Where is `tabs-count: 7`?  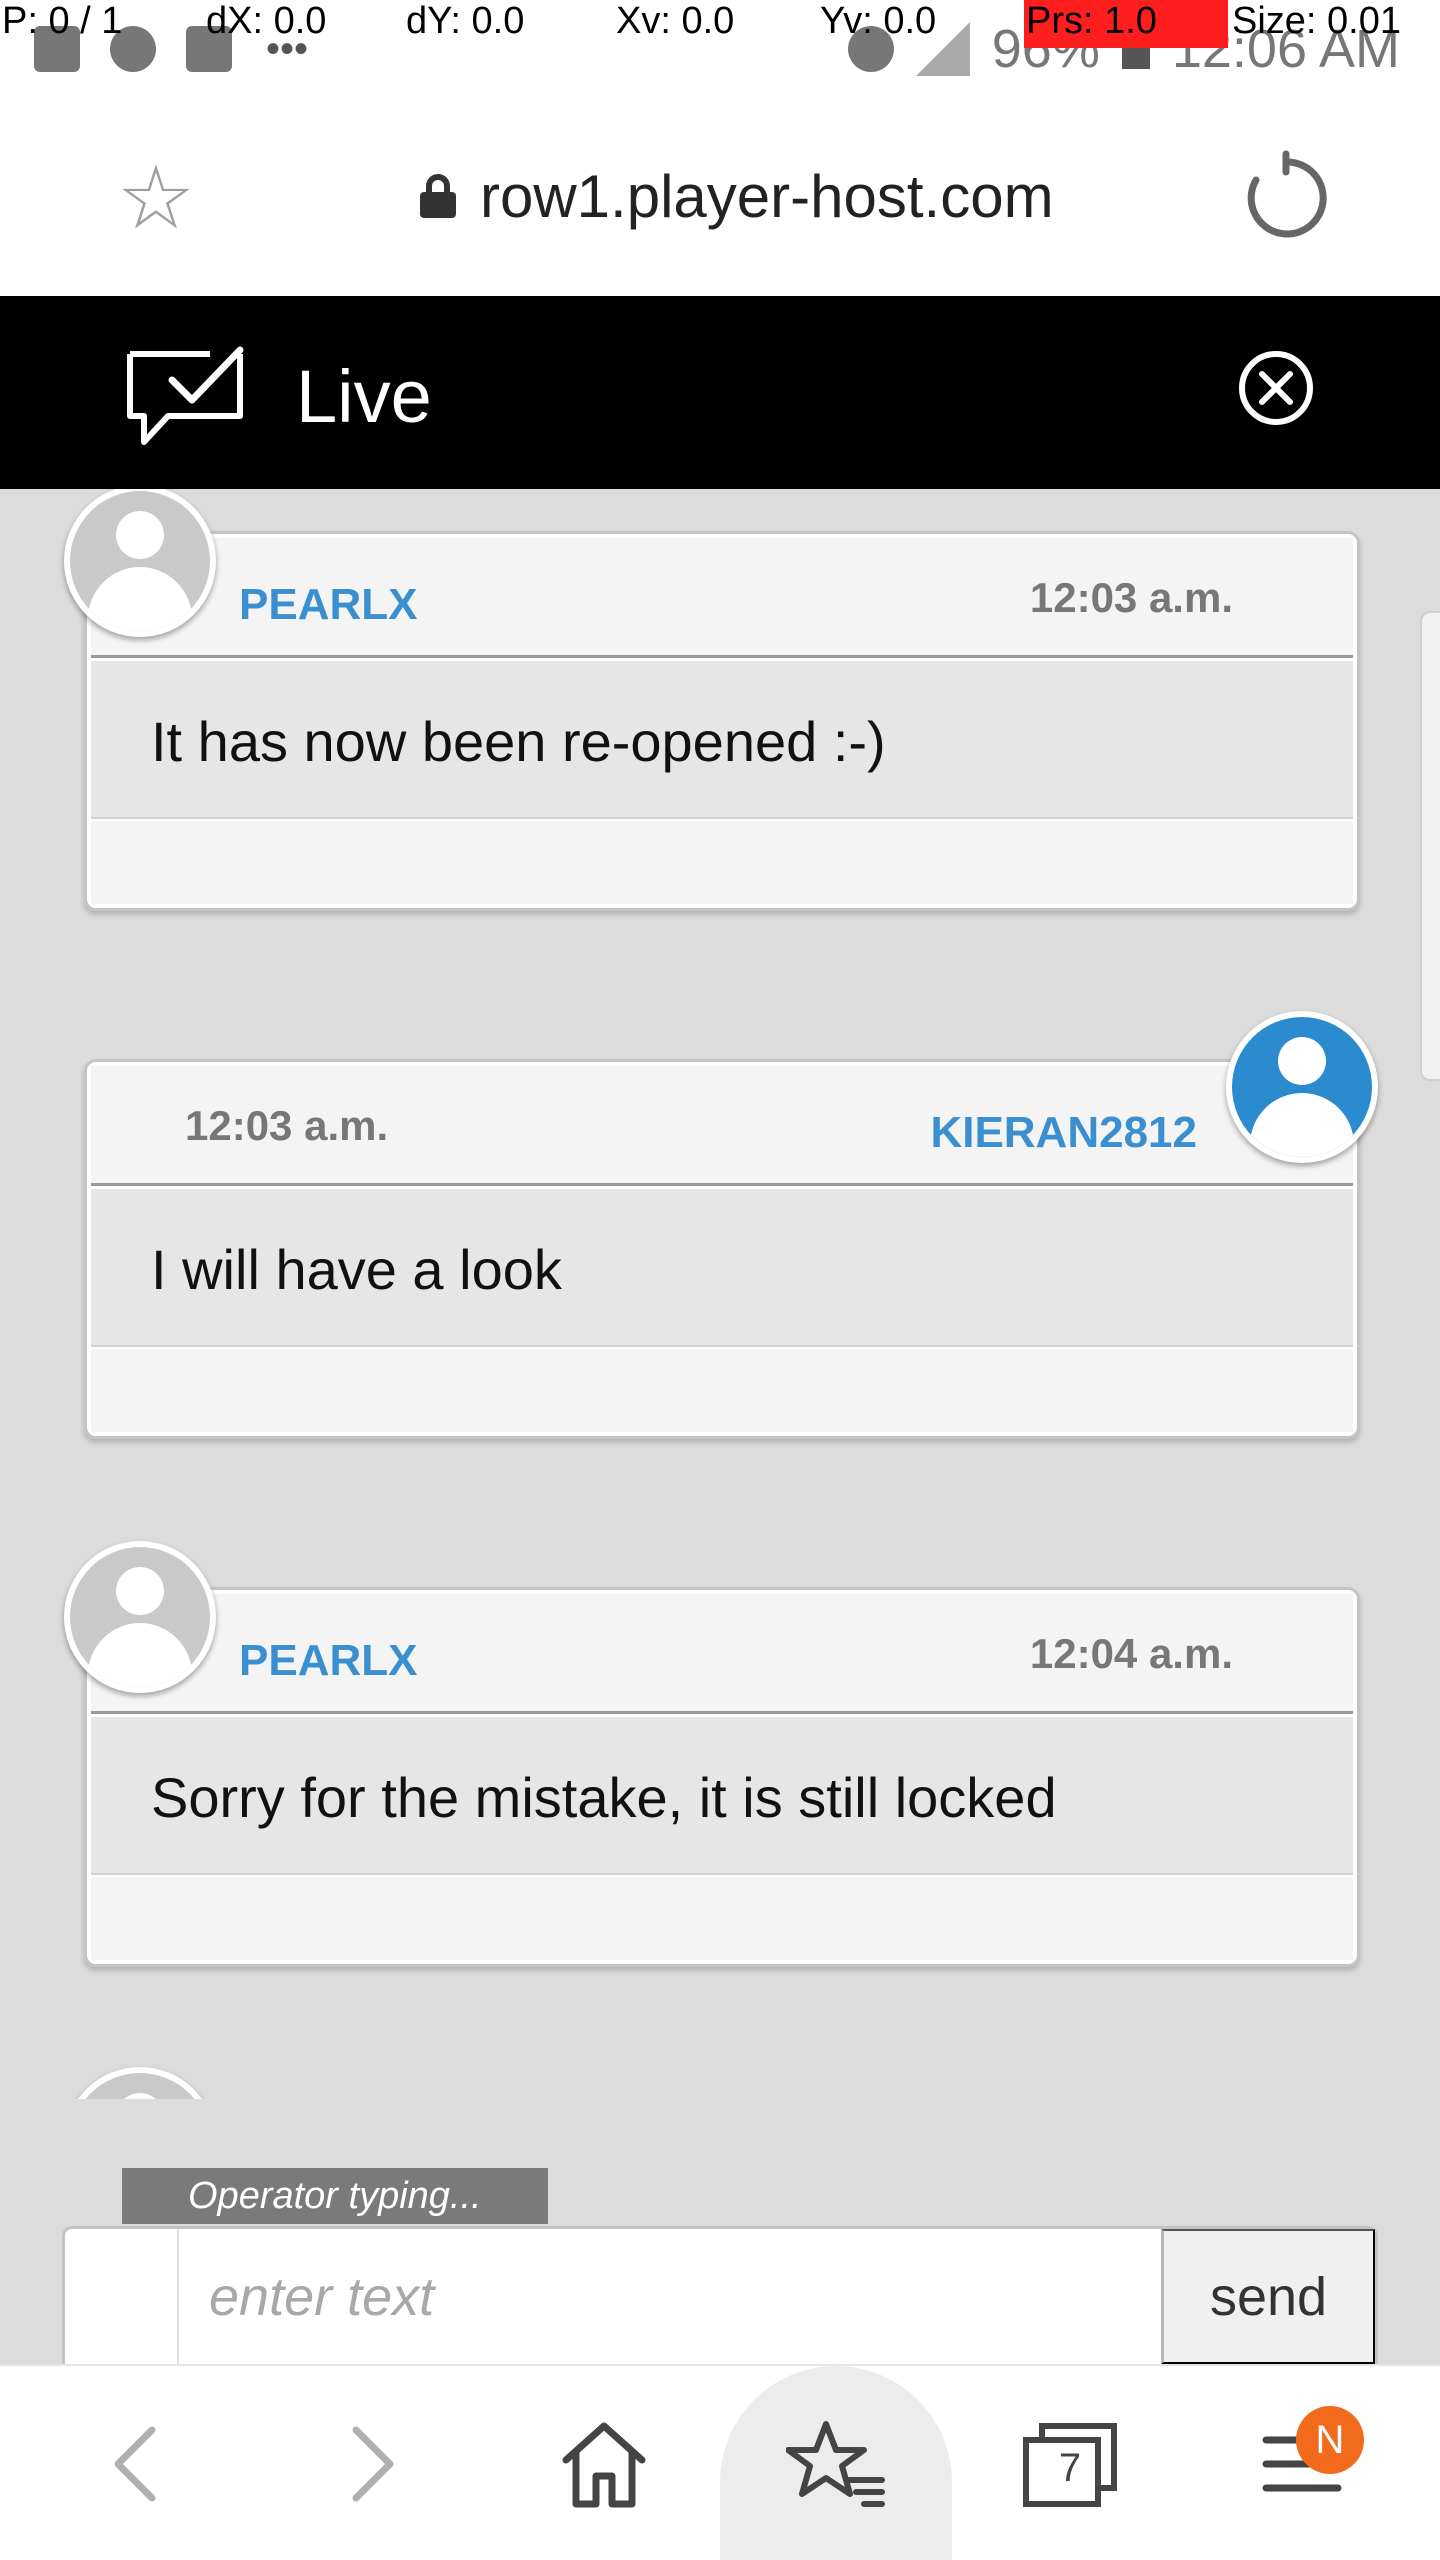 tabs-count: 7 is located at coordinates (1070, 2468).